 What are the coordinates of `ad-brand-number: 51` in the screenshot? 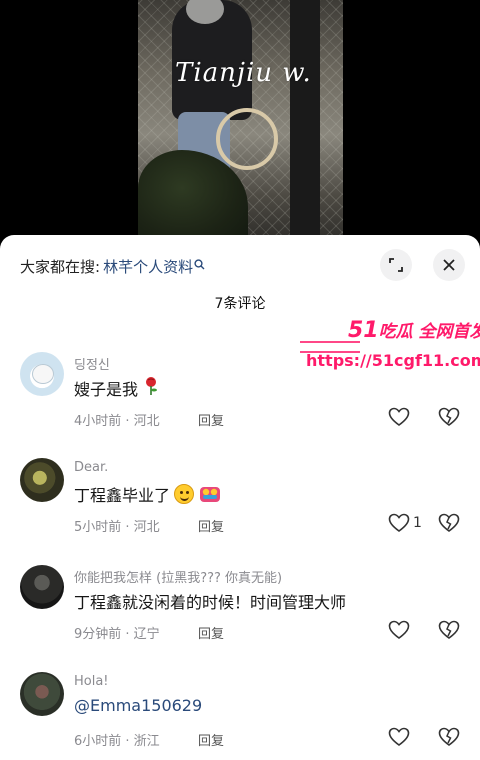 It's located at (363, 330).